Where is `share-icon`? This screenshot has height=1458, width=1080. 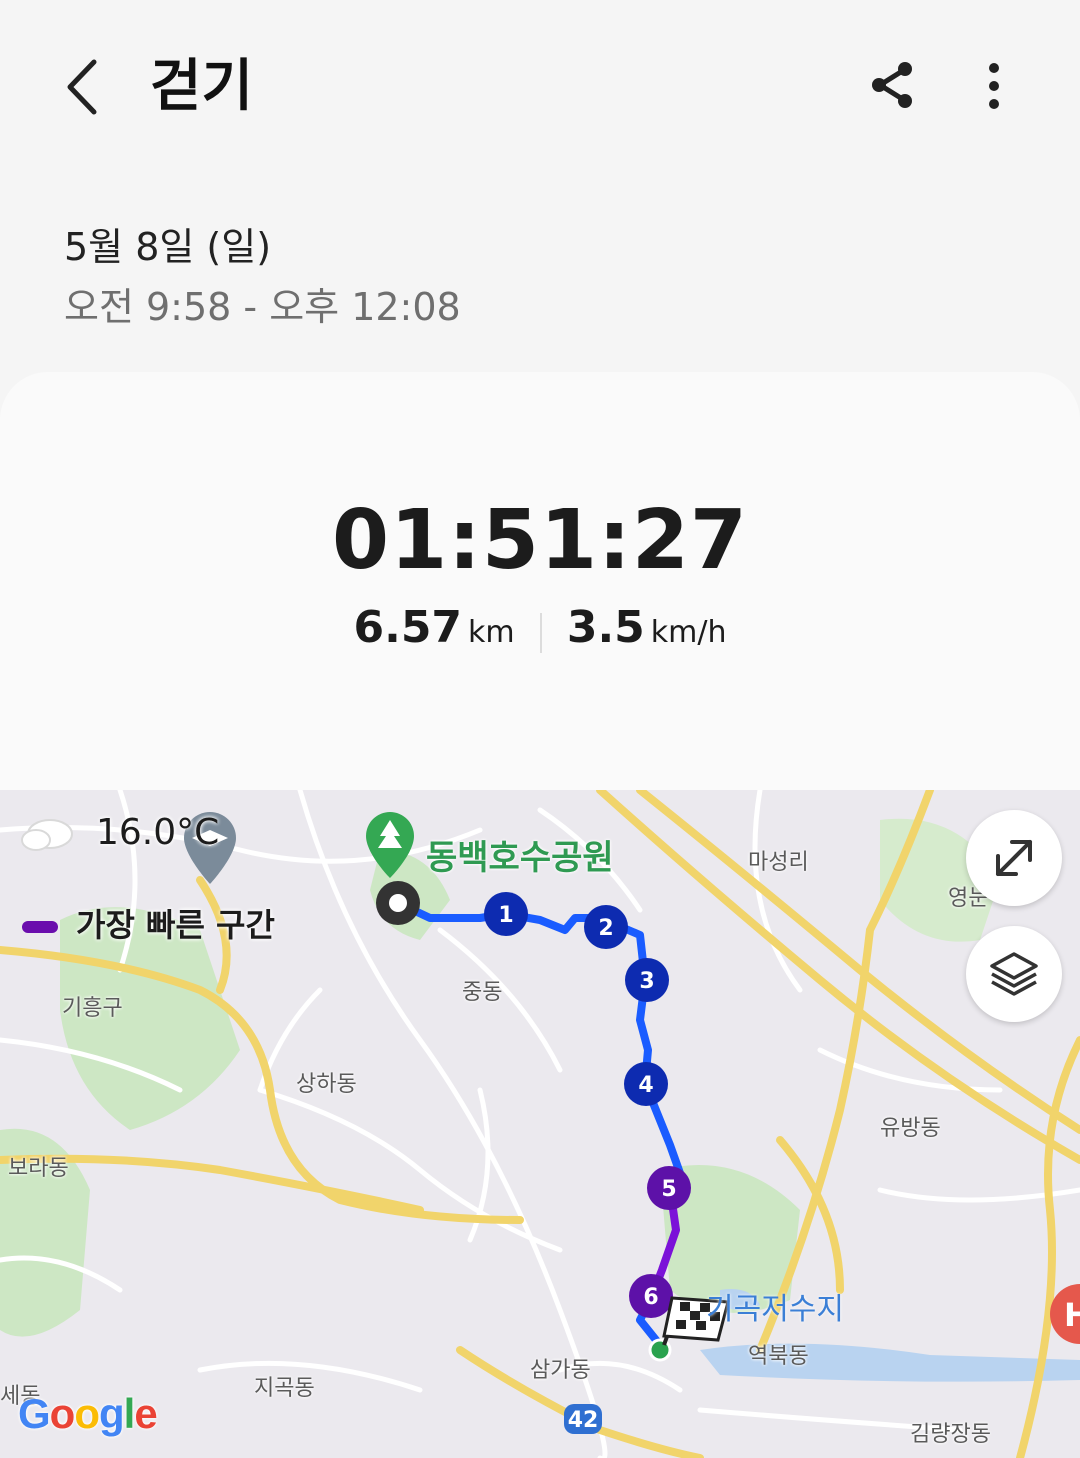 share-icon is located at coordinates (892, 85).